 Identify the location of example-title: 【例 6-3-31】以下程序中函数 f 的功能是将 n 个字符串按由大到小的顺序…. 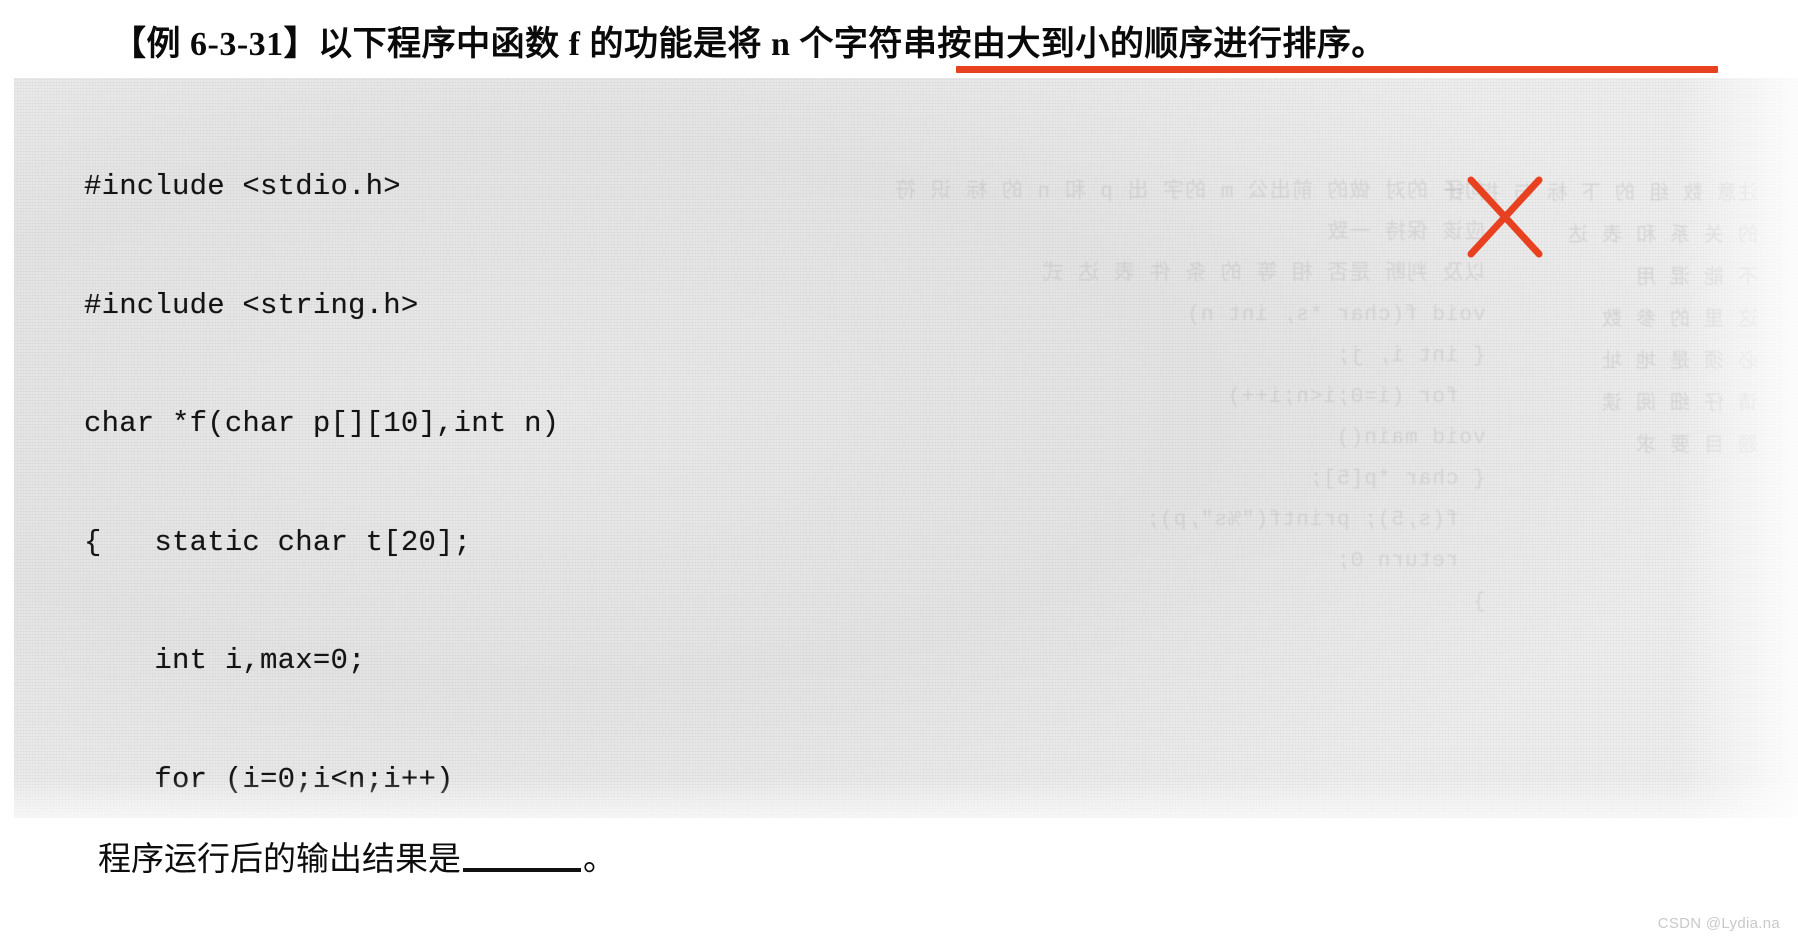
(942, 47).